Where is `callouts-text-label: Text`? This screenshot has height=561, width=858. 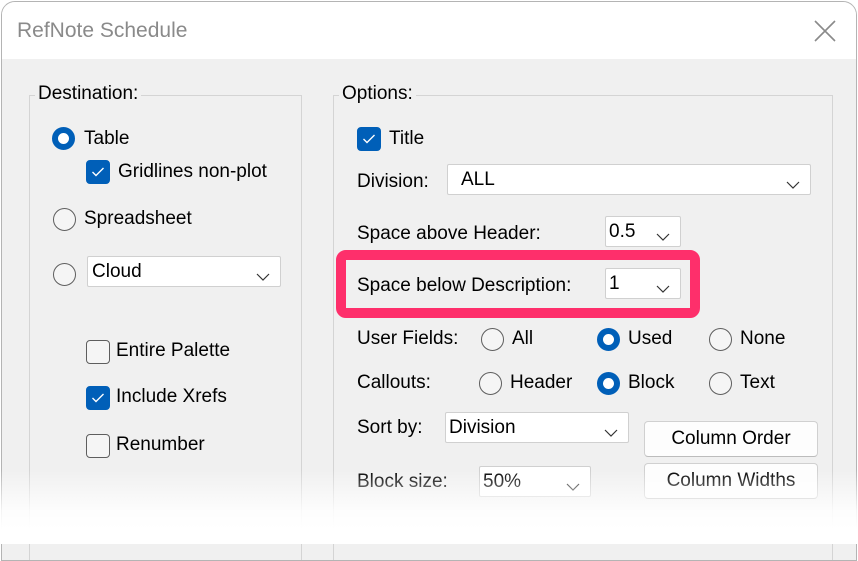
callouts-text-label: Text is located at coordinates (757, 383).